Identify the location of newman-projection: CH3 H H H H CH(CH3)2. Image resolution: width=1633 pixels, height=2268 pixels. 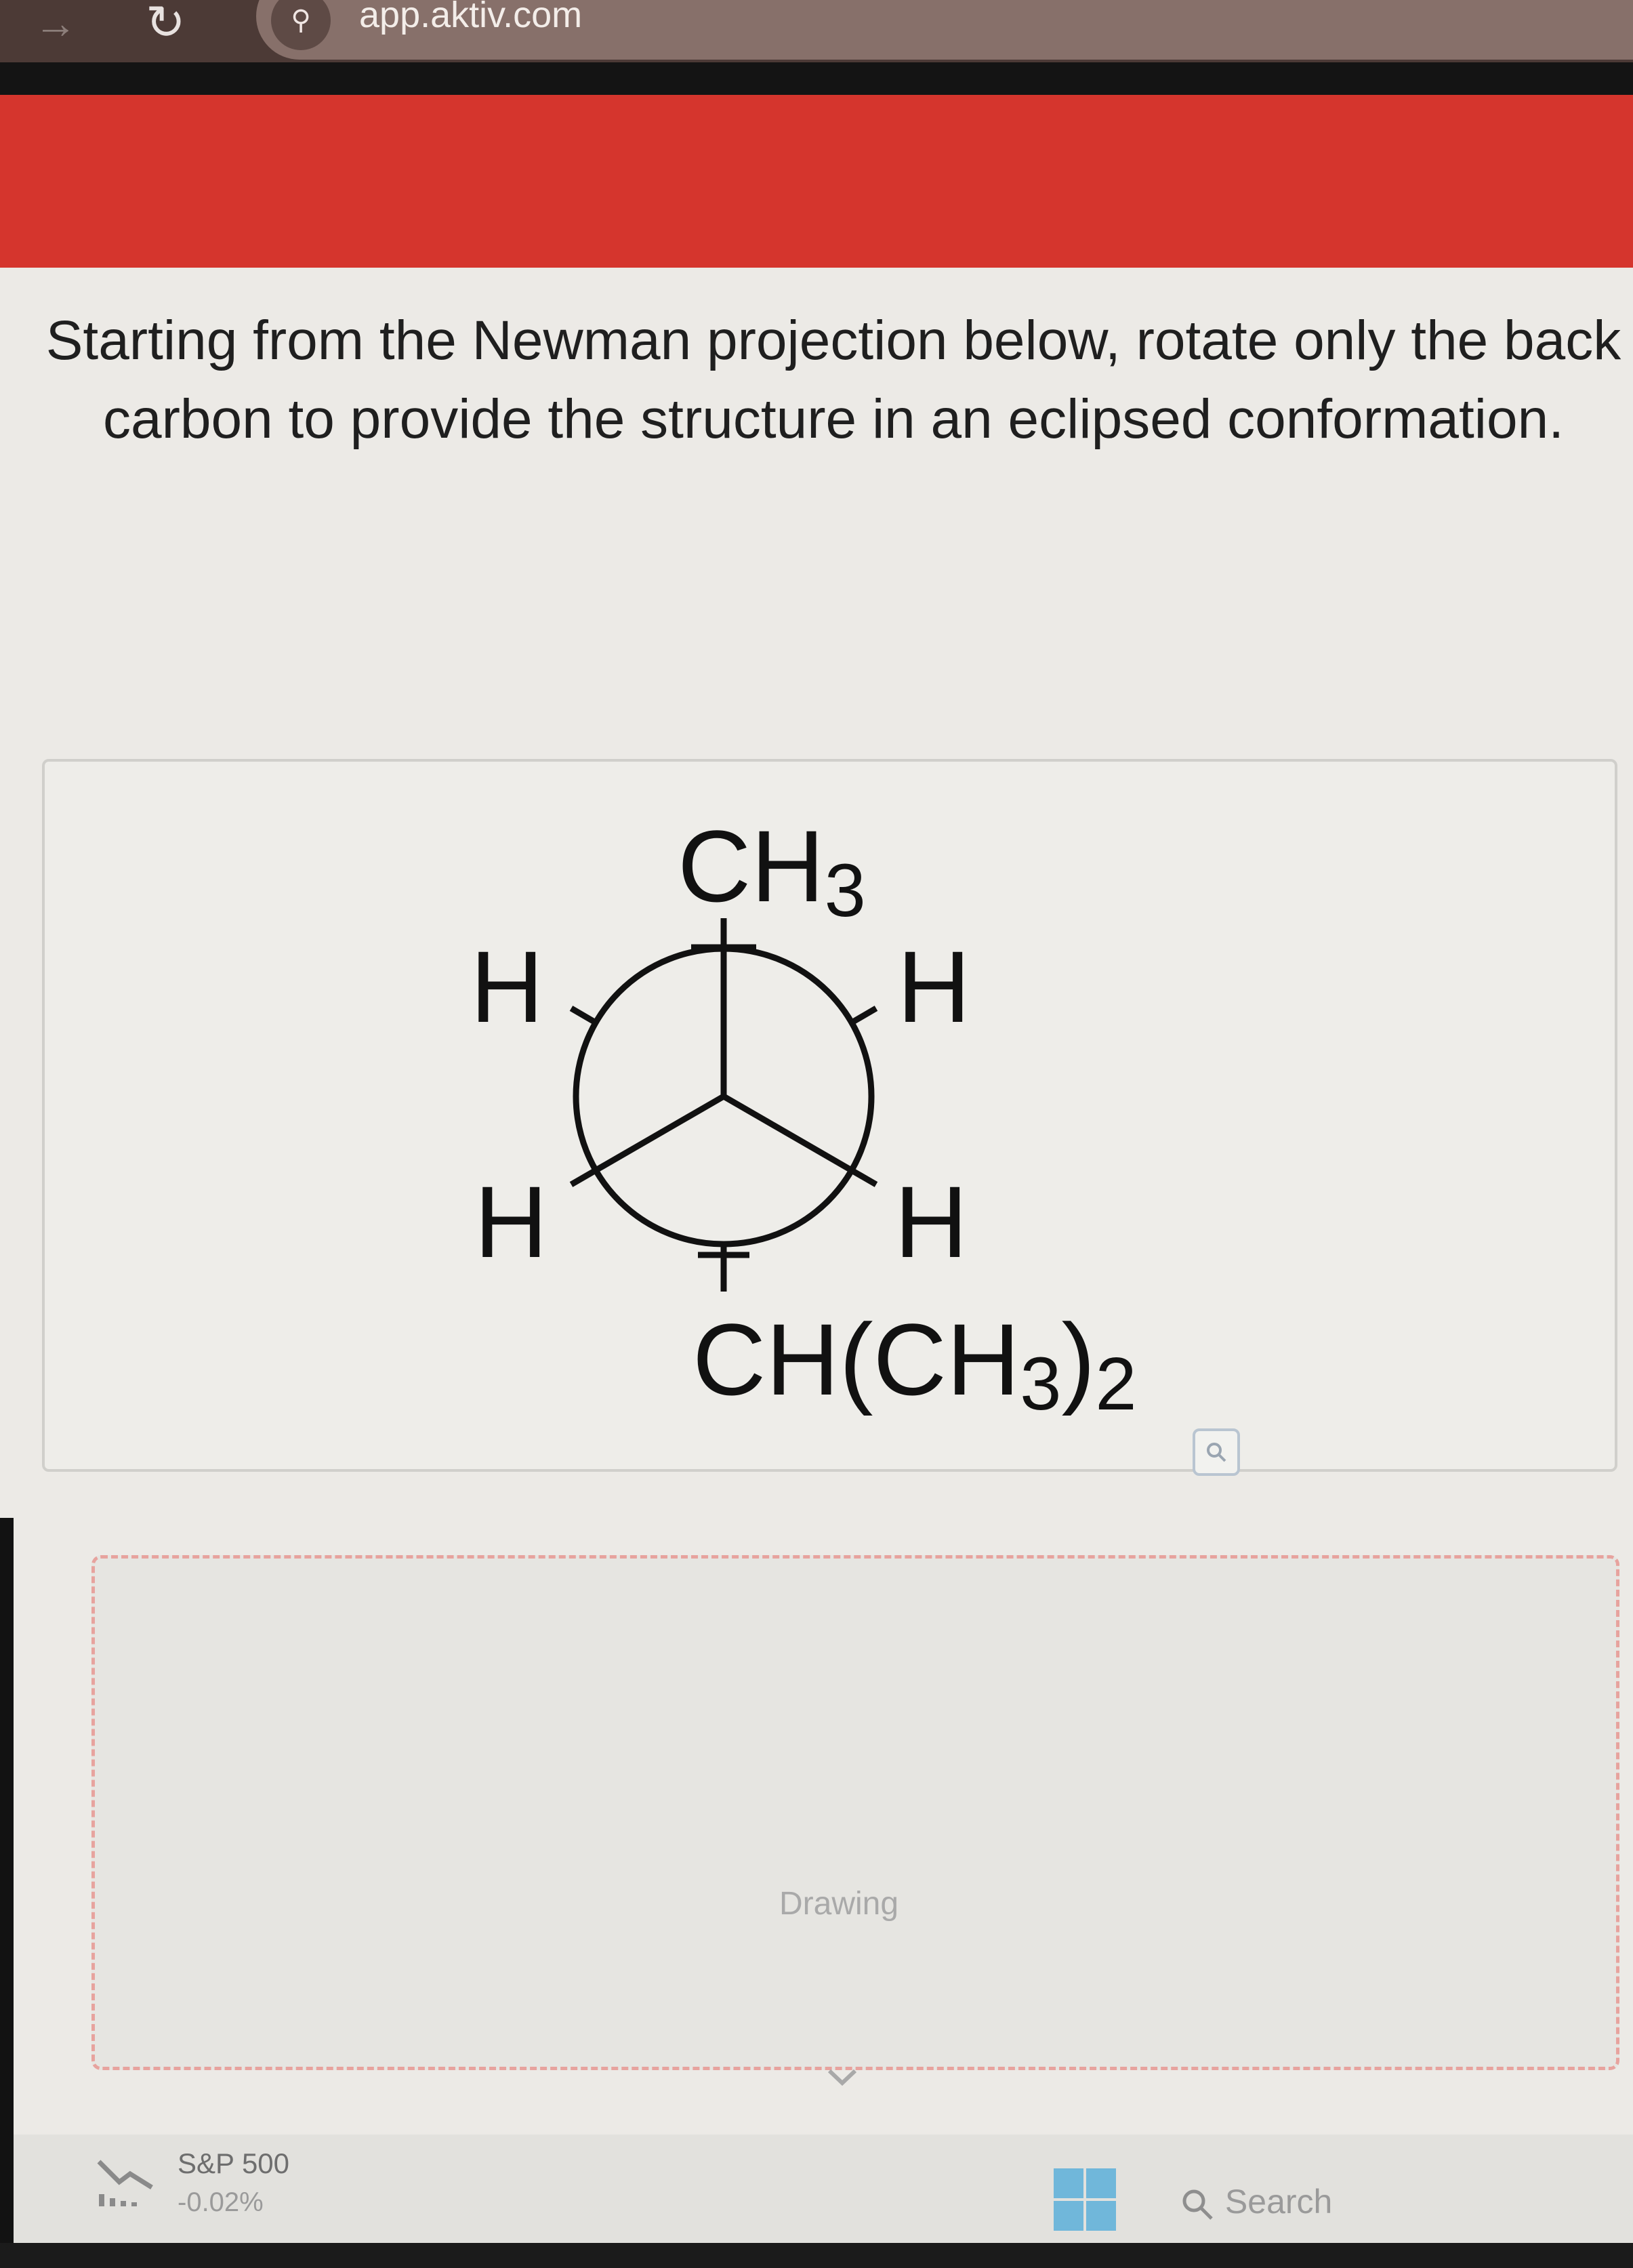
(804, 1117).